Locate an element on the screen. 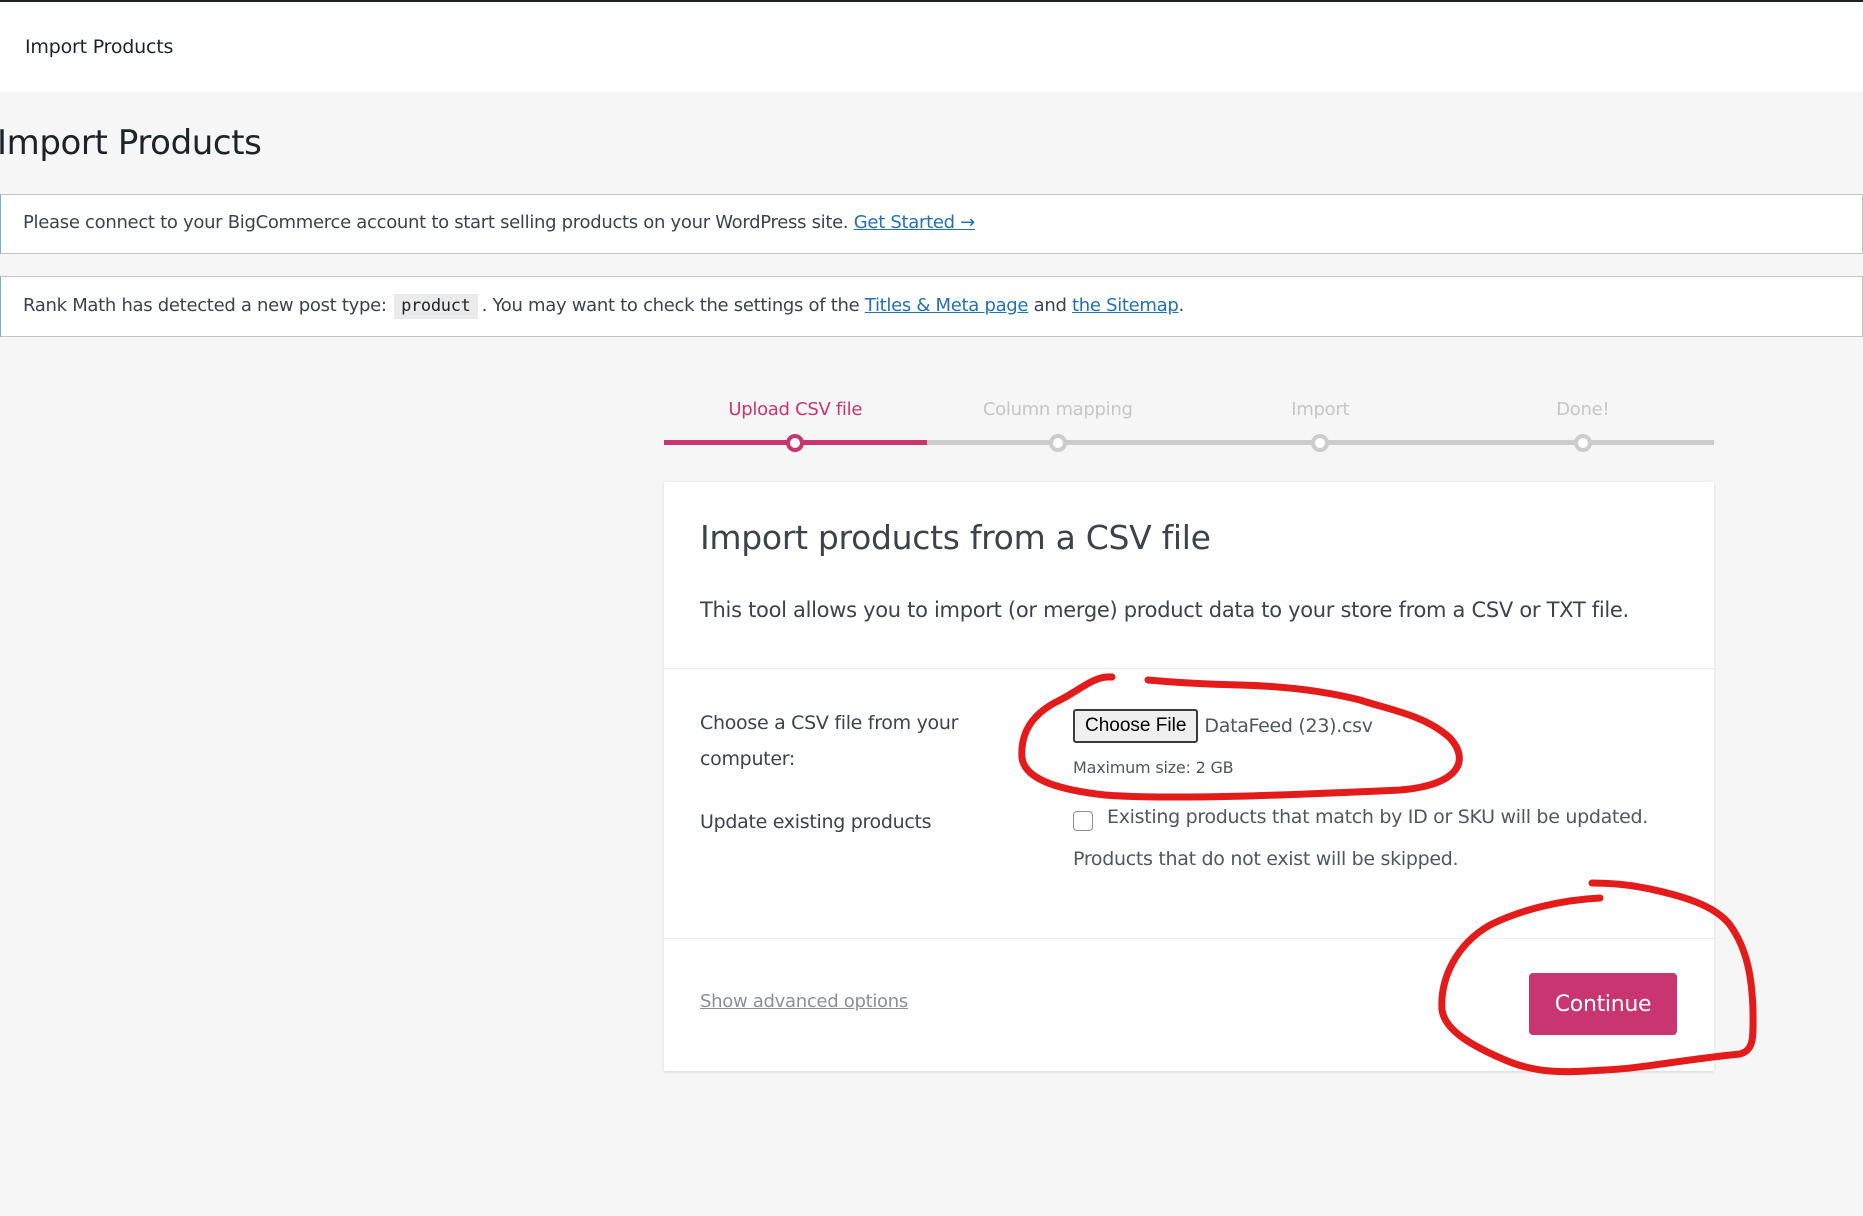 This screenshot has width=1863, height=1216. step-label: Import is located at coordinates (1320, 409).